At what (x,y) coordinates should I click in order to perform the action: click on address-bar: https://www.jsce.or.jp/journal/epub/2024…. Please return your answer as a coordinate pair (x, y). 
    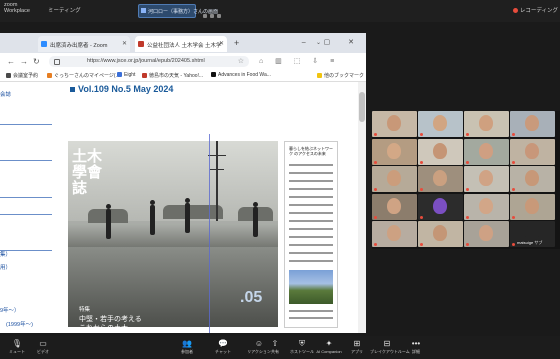
    Looking at the image, I should click on (149, 61).